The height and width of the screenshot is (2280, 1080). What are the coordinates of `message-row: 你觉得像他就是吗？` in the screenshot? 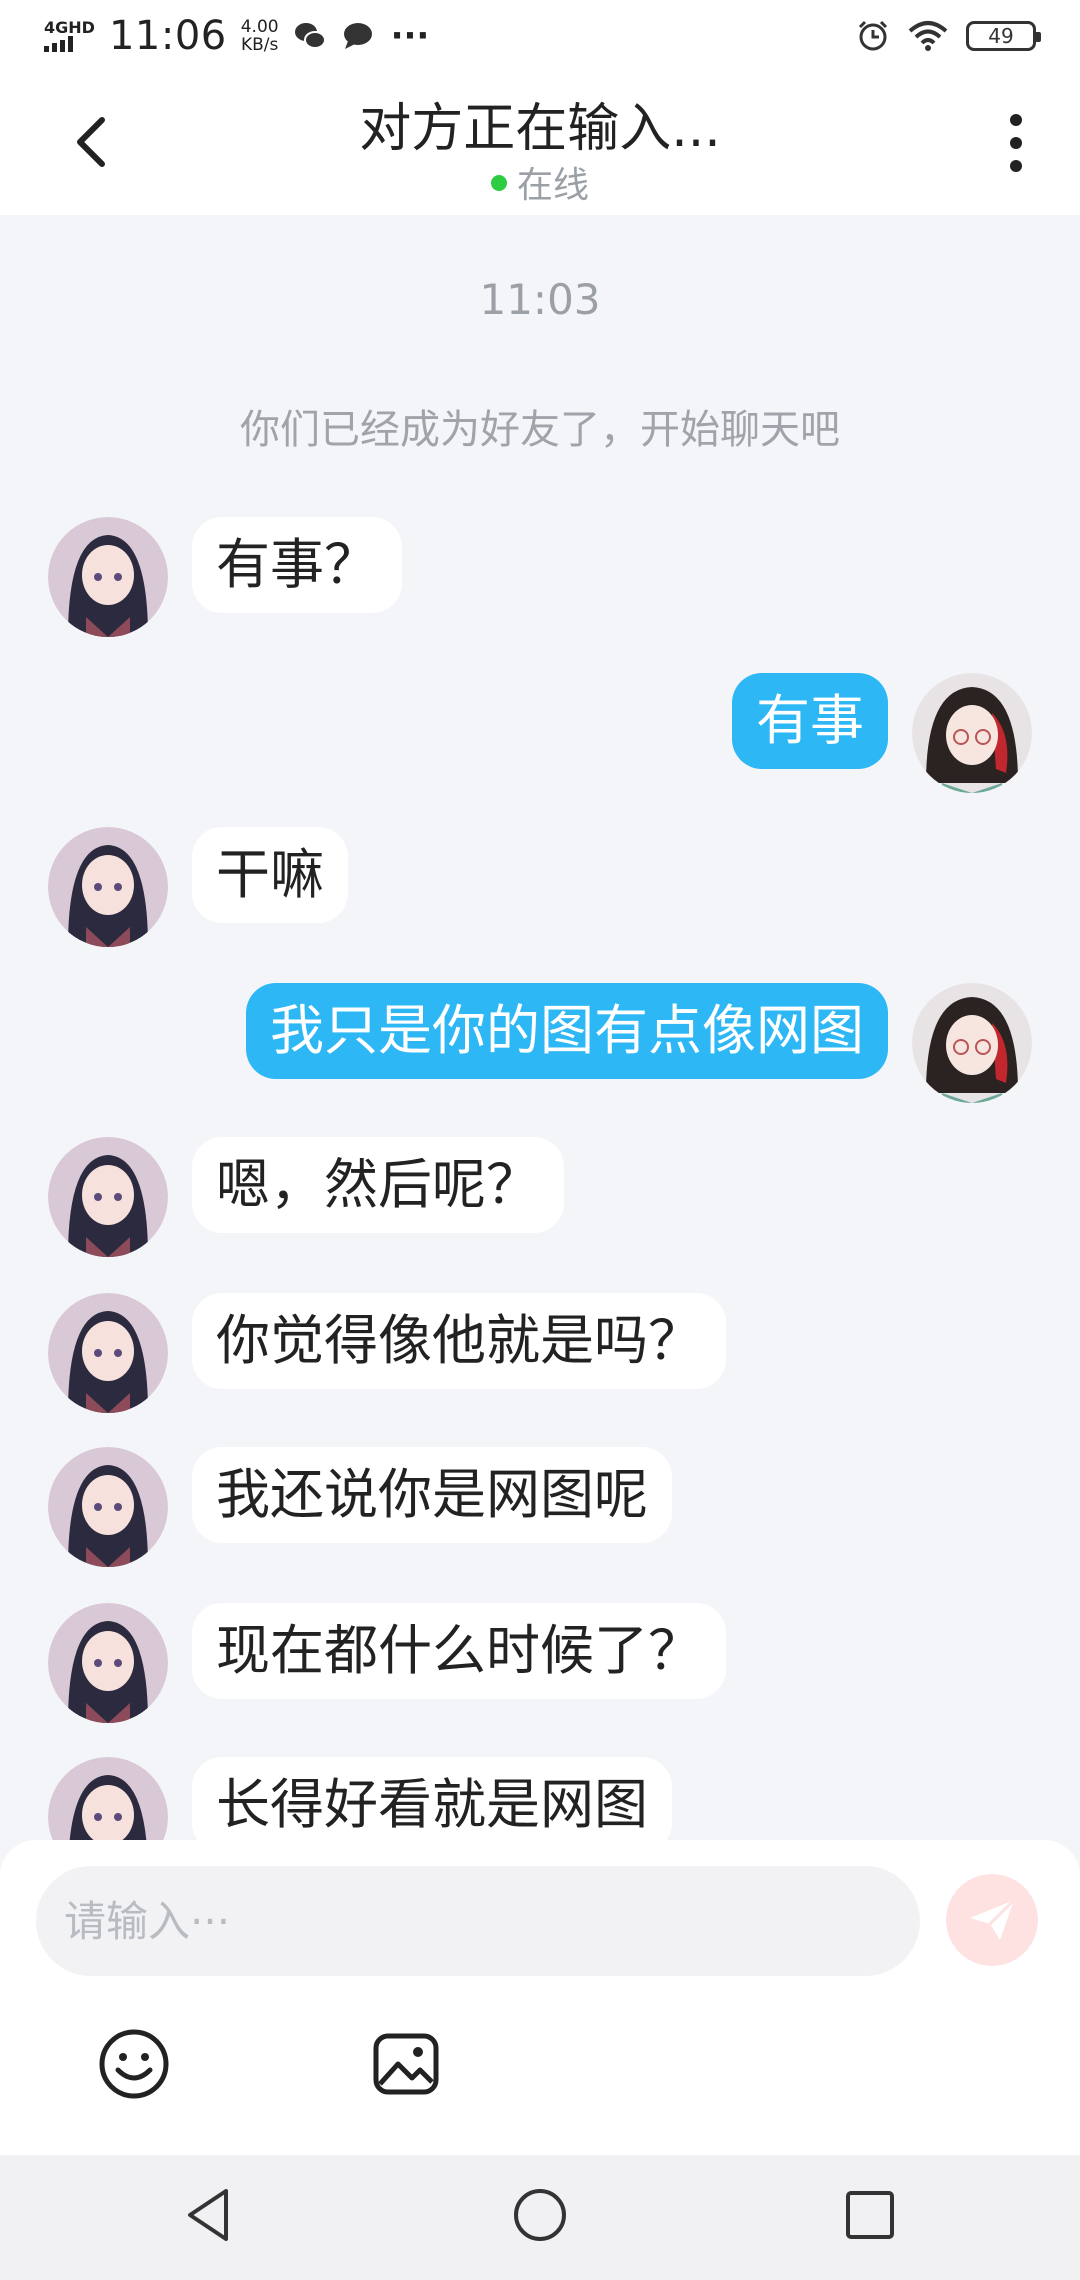 It's located at (540, 1353).